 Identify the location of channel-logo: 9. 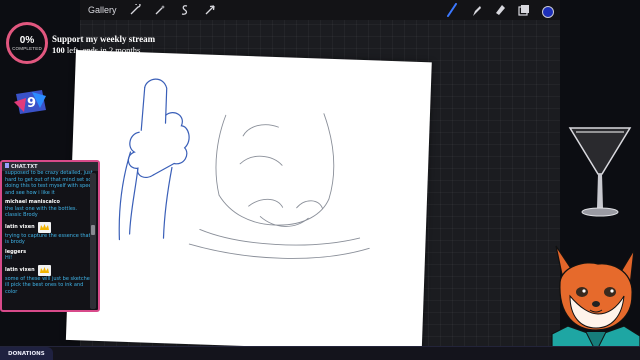
(30, 102).